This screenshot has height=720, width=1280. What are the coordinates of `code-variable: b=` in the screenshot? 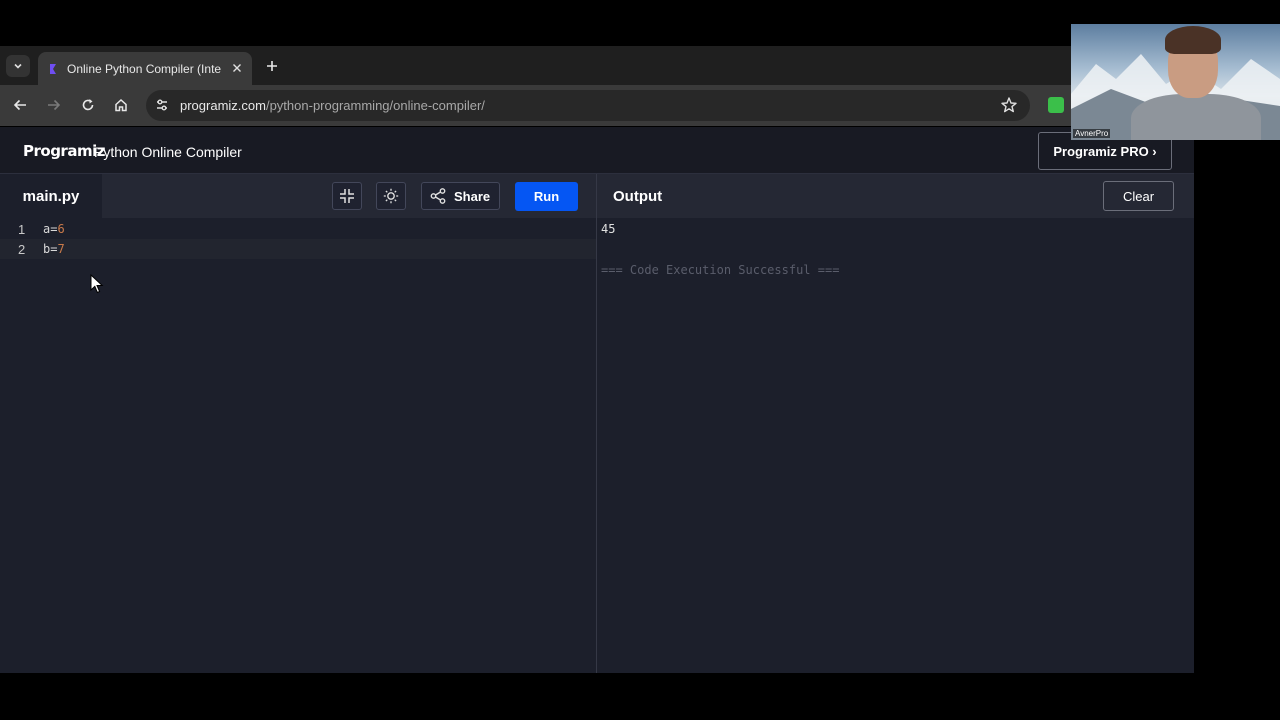 It's located at (50, 249).